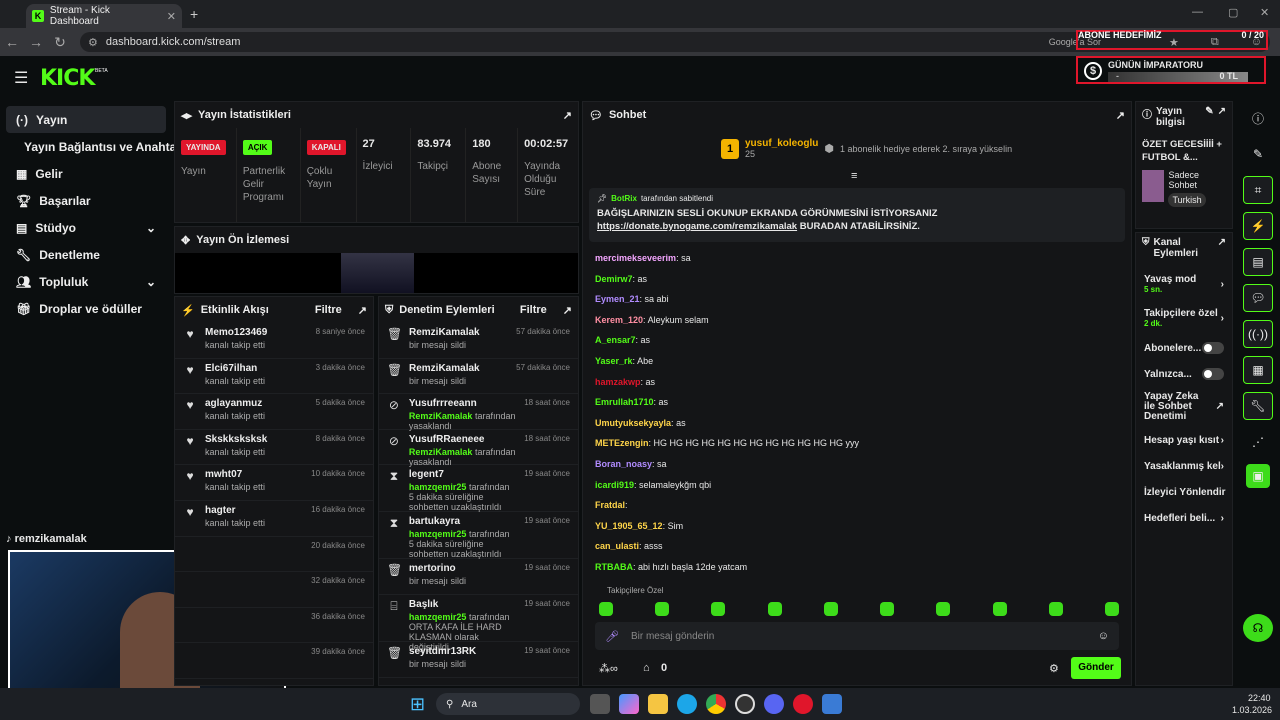  I want to click on poll-icon: ▤, so click(1258, 262).